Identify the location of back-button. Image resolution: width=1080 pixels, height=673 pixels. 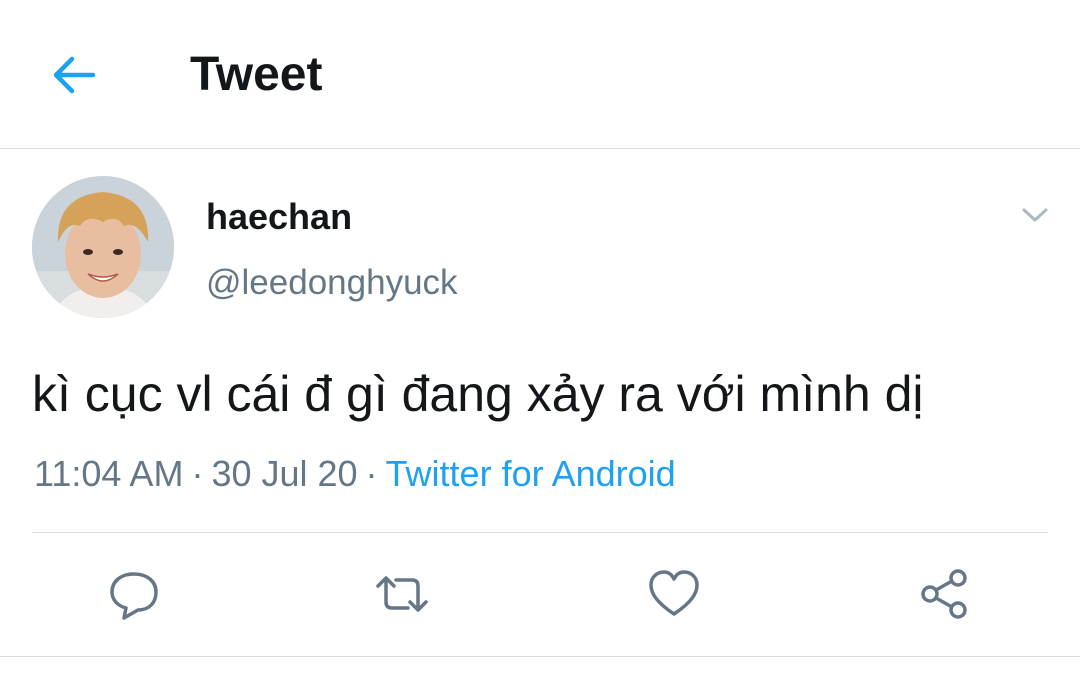
(73, 75).